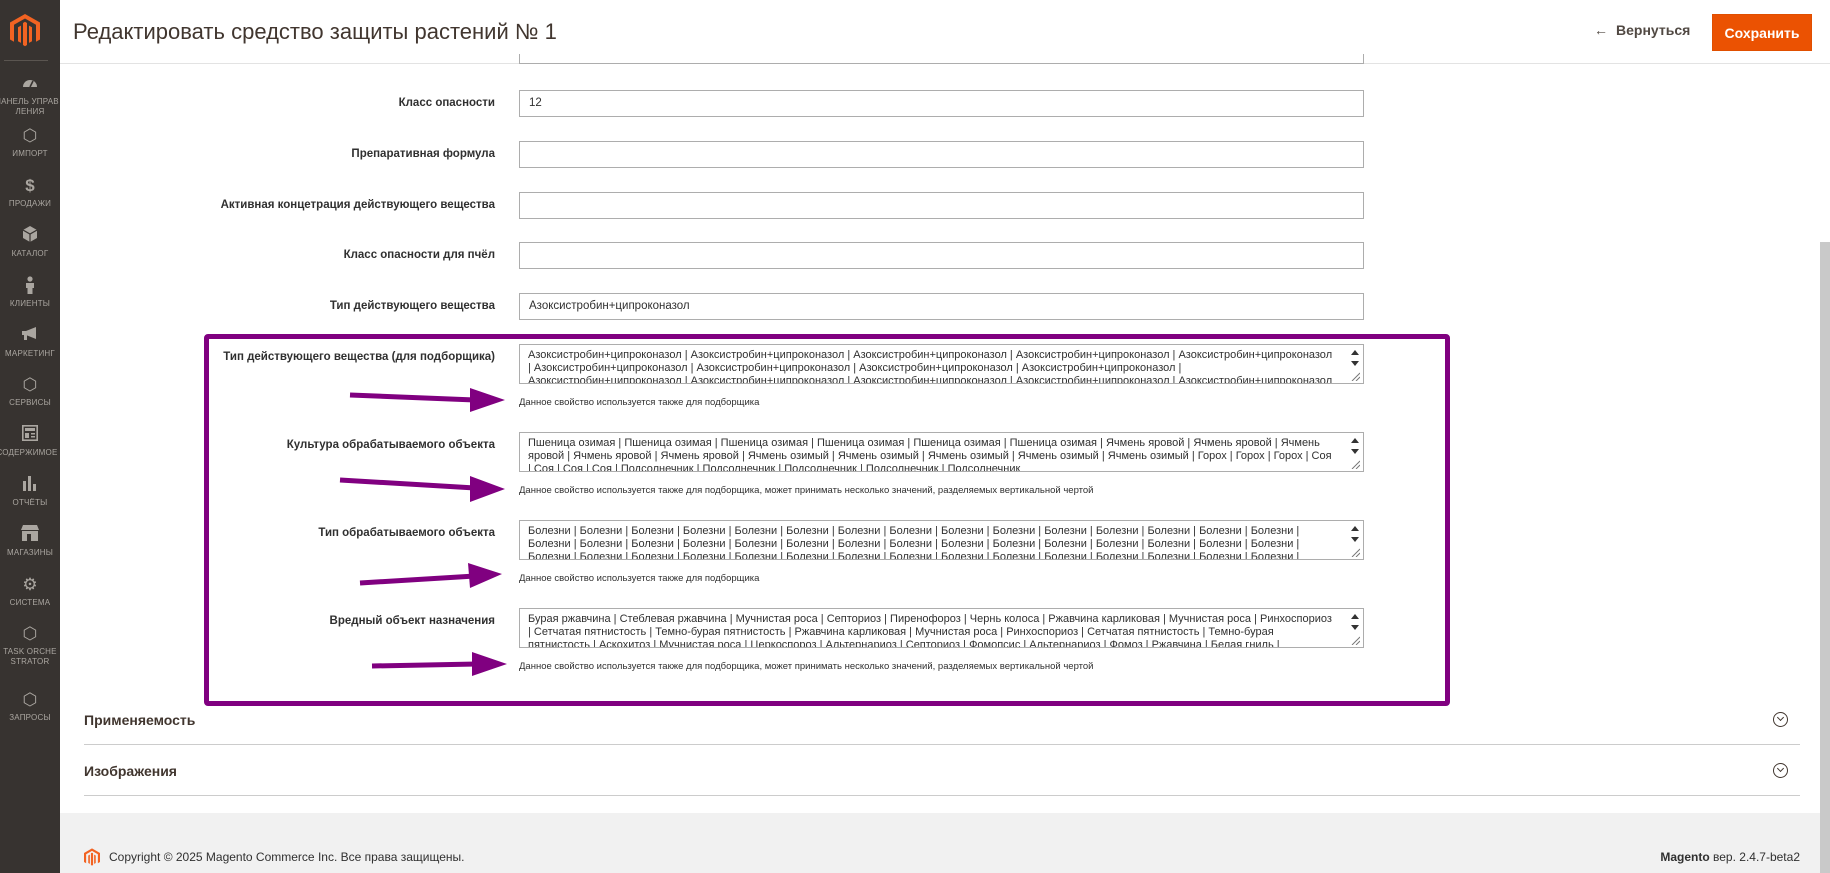 The height and width of the screenshot is (873, 1830). Describe the element at coordinates (30, 717) in the screenshot. I see `sidebar-item-label: Запросы` at that location.